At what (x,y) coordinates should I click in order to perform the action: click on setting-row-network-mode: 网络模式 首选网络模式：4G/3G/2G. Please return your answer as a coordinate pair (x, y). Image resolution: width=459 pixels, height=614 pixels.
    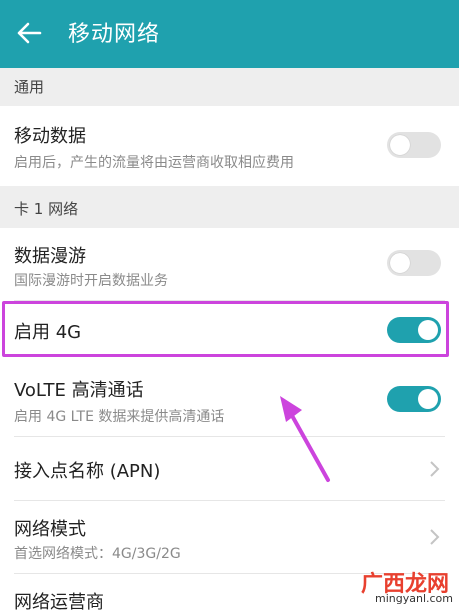
    Looking at the image, I should click on (229, 537).